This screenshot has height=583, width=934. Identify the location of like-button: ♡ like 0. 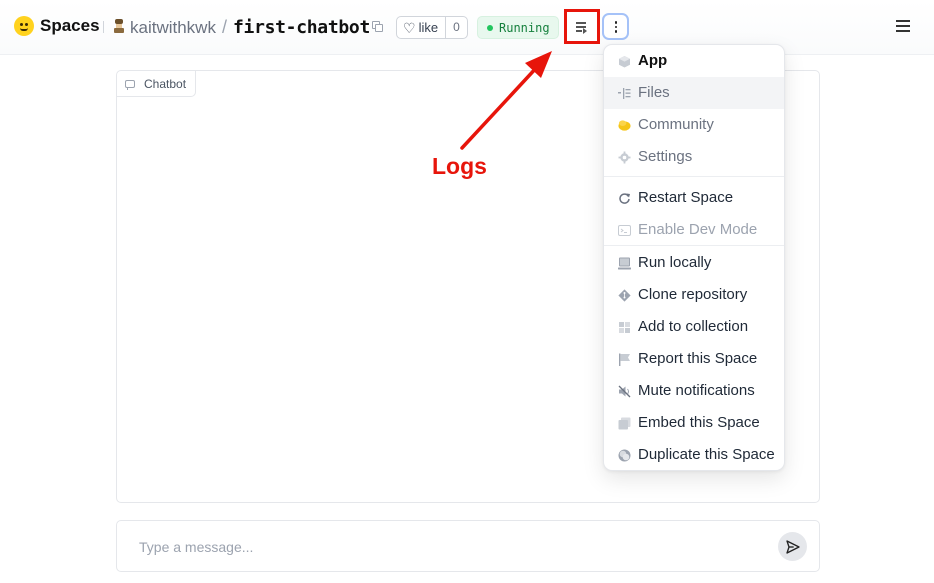
(432, 27).